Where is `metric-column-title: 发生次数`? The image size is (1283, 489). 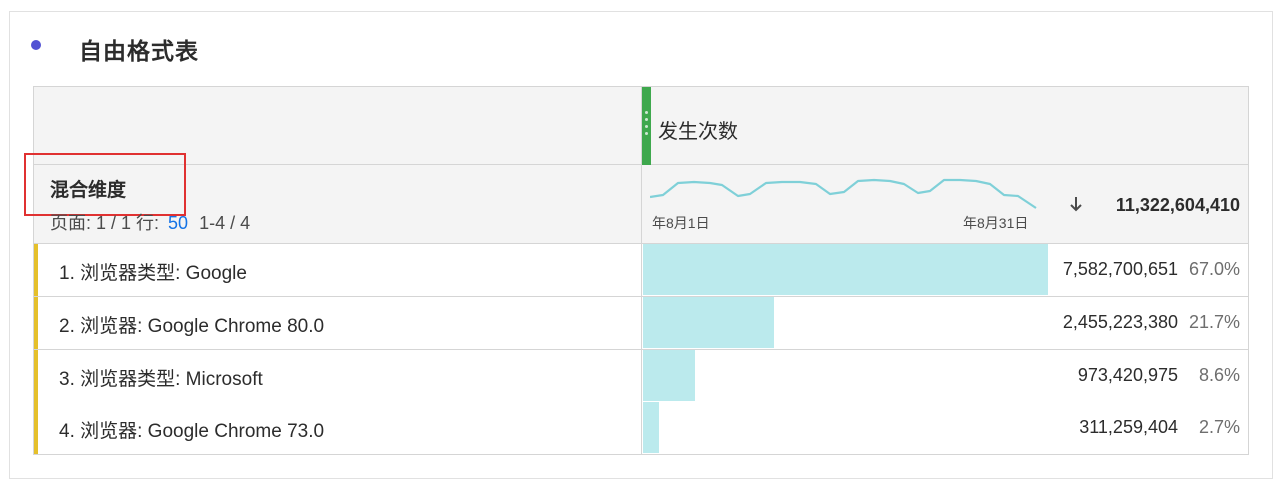 metric-column-title: 发生次数 is located at coordinates (698, 129).